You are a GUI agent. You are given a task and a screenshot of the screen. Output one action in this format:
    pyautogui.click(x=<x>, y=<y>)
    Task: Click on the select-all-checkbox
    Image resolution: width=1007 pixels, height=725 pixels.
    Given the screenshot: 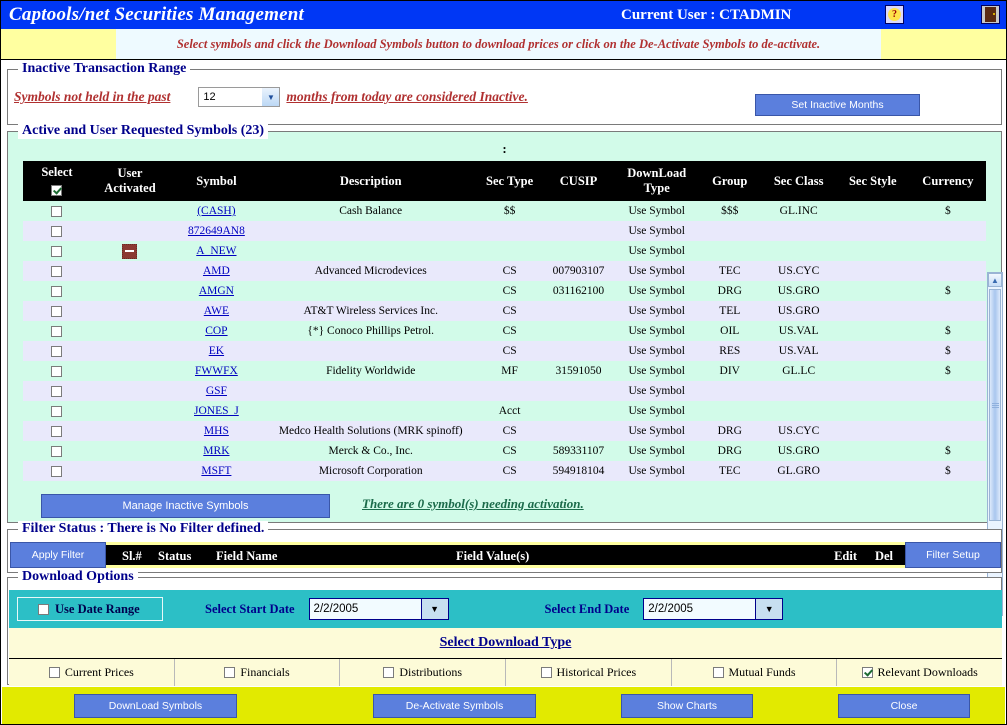 What is the action you would take?
    pyautogui.click(x=57, y=190)
    